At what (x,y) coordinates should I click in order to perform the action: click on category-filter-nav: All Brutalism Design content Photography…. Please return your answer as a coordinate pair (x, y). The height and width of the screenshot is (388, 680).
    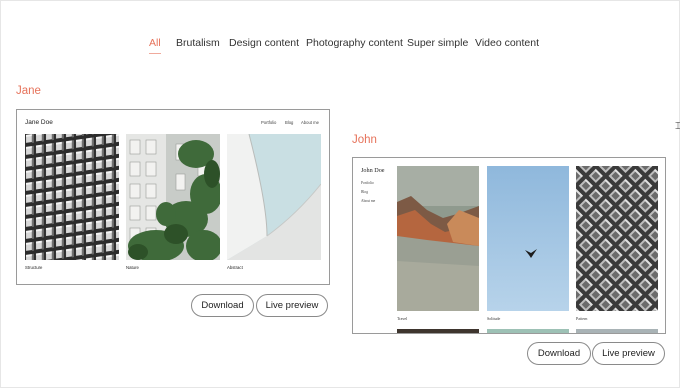
    Looking at the image, I should click on (340, 47).